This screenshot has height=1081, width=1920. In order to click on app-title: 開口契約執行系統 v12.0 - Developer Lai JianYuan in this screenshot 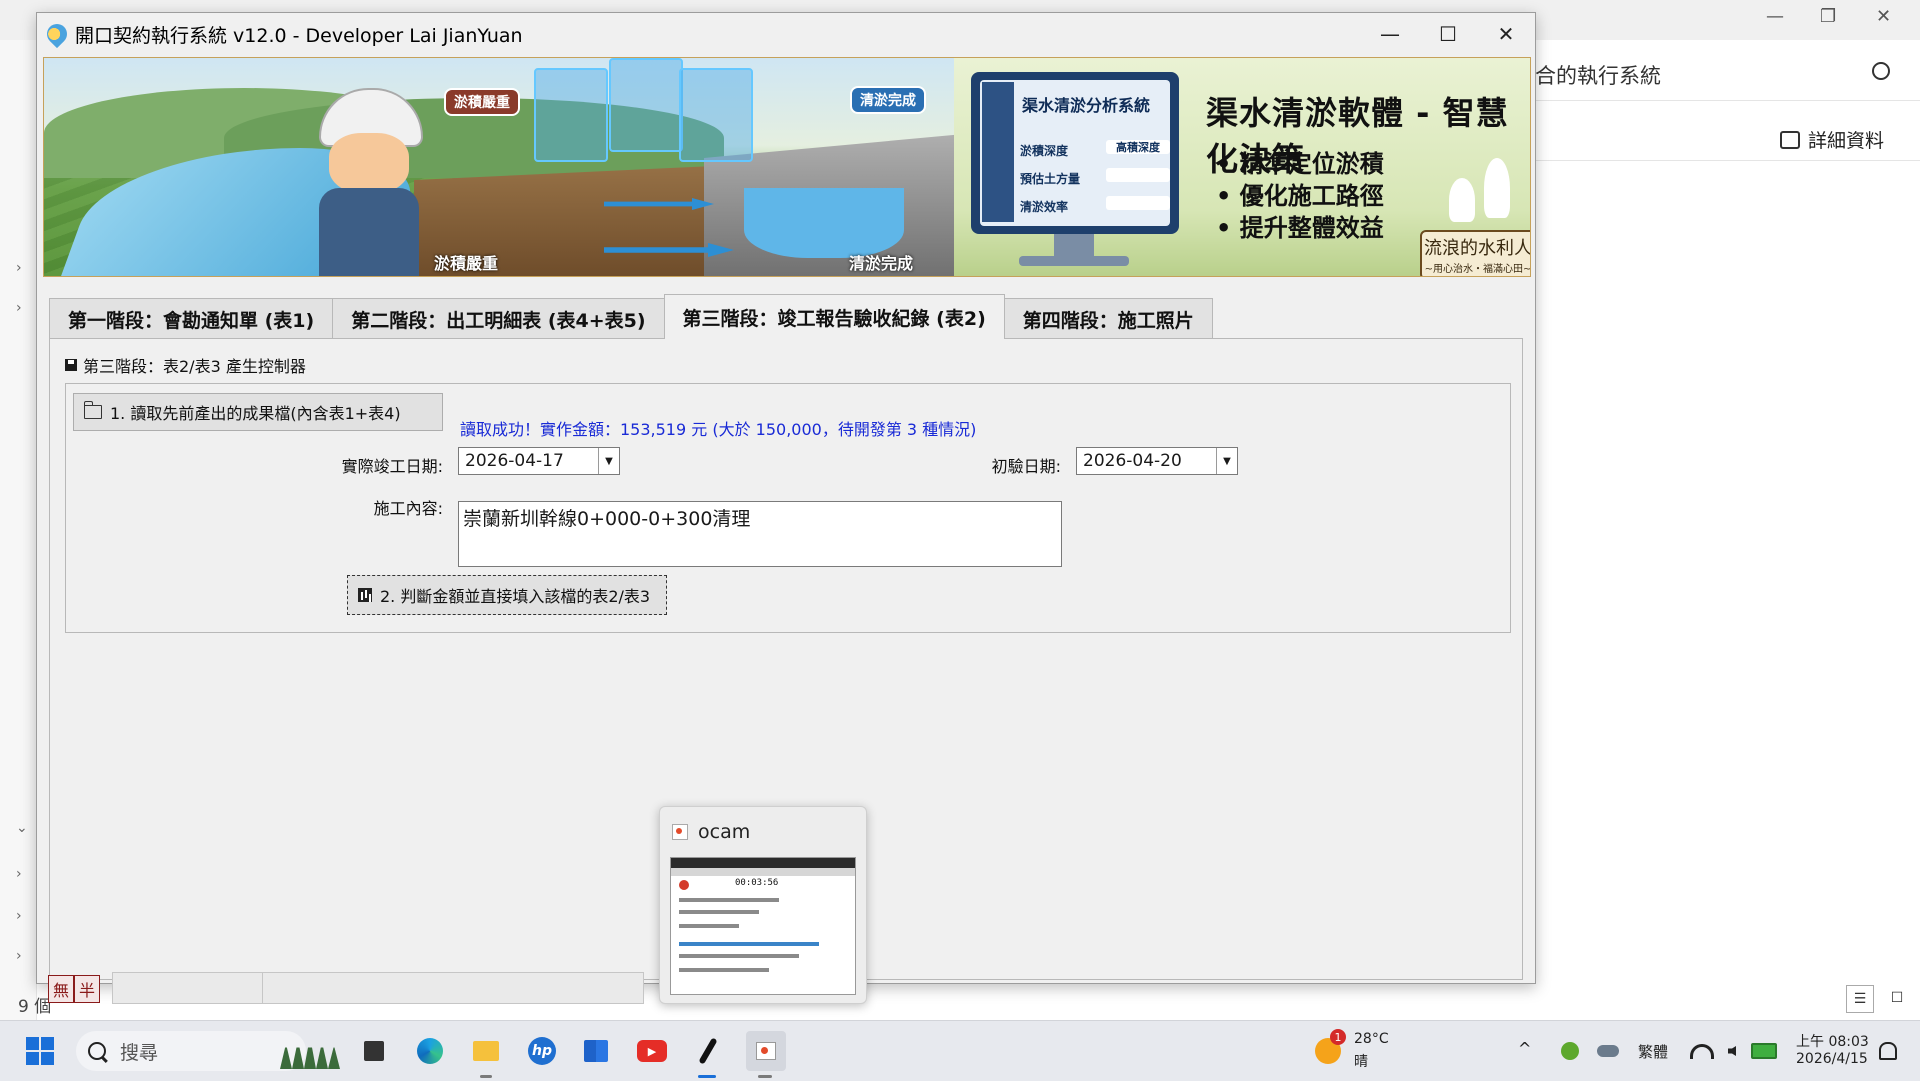, I will do `click(299, 35)`.